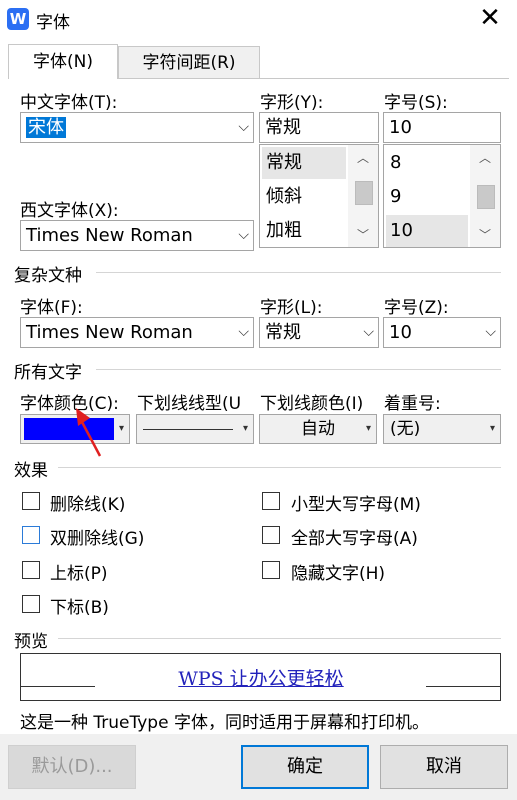 This screenshot has height=800, width=517. Describe the element at coordinates (189, 62) in the screenshot. I see `tab-character-spacing: 字符间距(R)` at that location.